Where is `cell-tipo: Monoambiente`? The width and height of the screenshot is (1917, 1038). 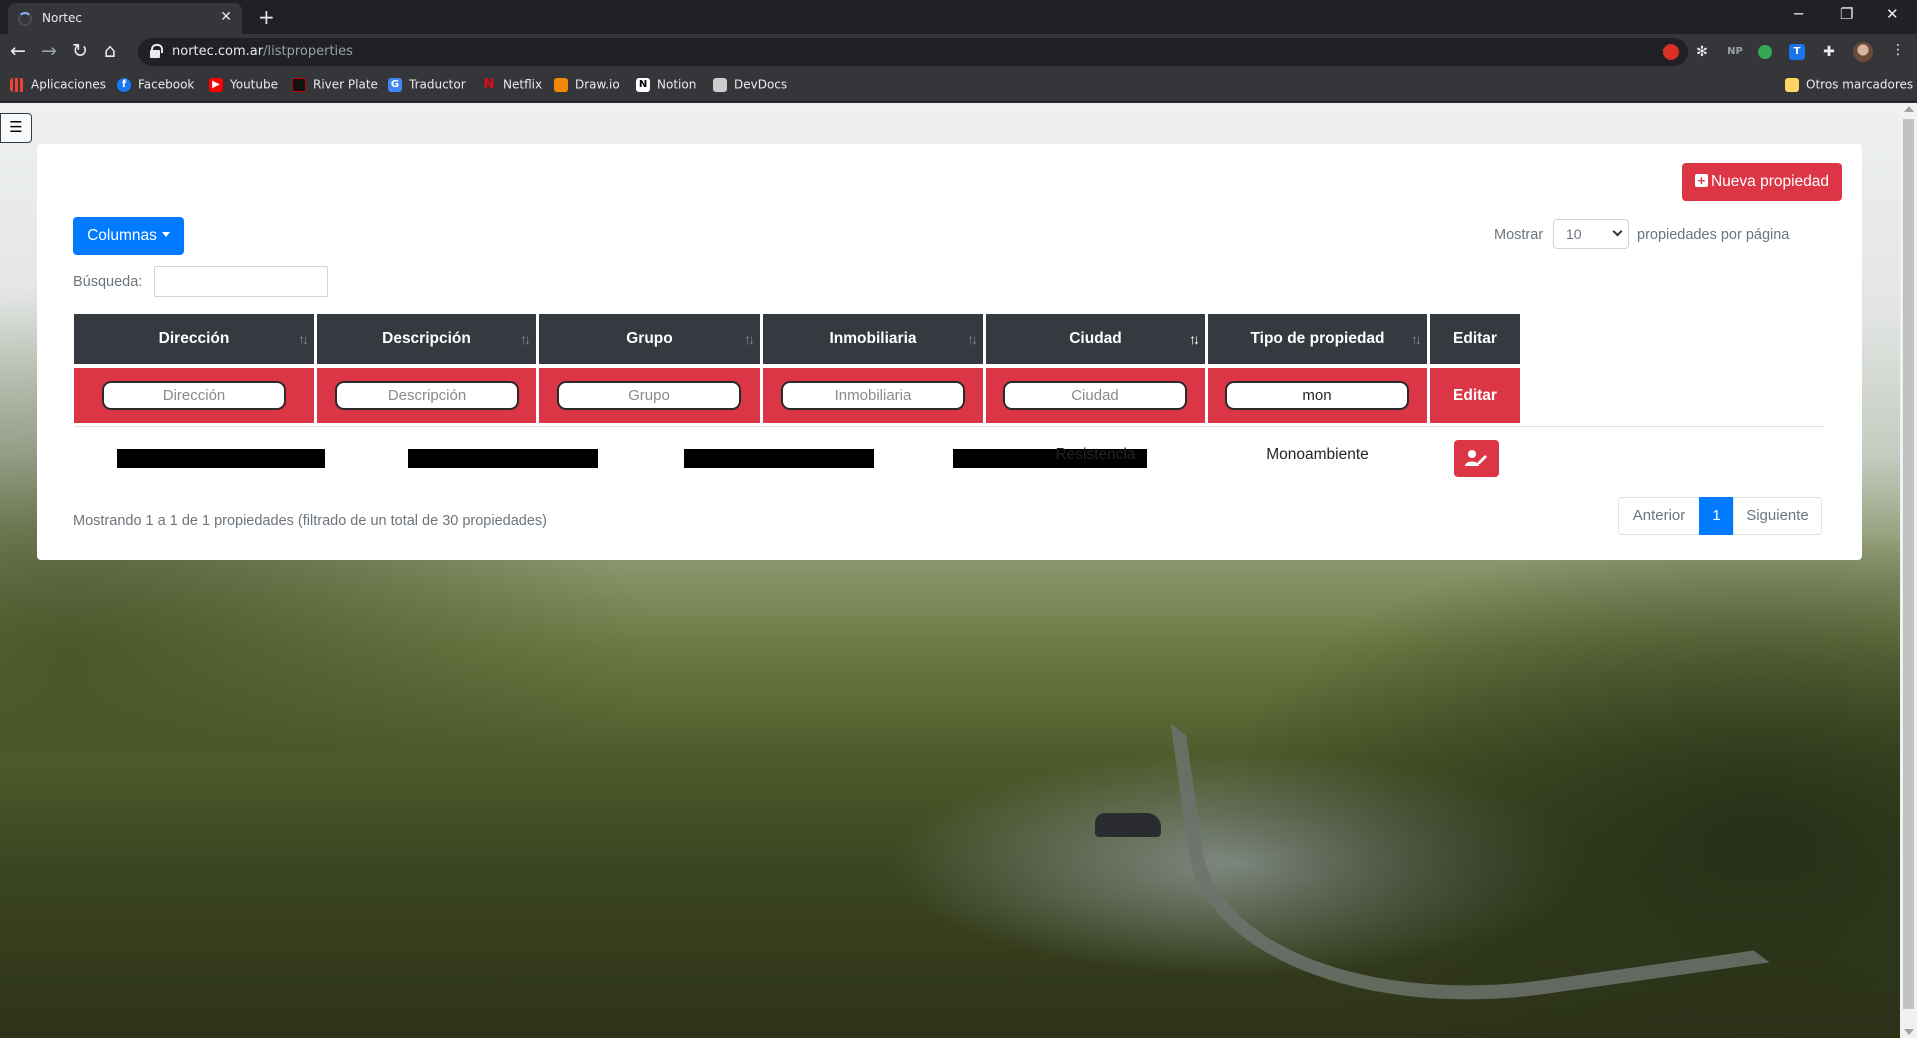 cell-tipo: Monoambiente is located at coordinates (1317, 454).